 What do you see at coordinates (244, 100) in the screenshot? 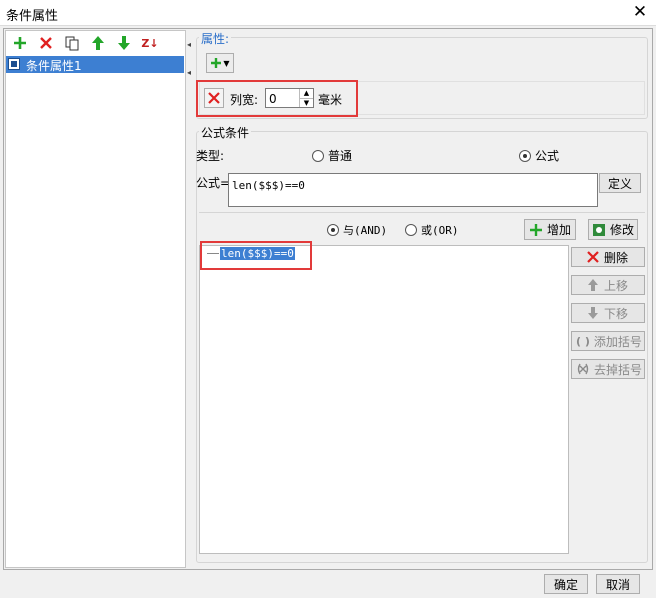
I see `column-width-label: 列宽:` at bounding box center [244, 100].